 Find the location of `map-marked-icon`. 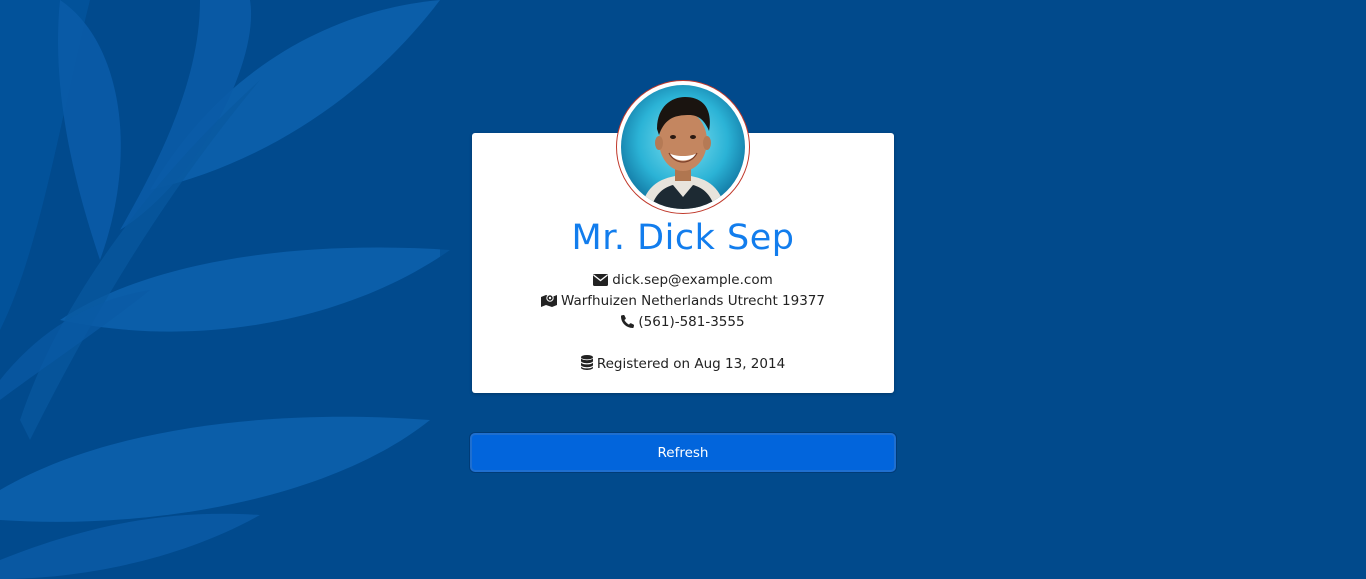

map-marked-icon is located at coordinates (549, 303).